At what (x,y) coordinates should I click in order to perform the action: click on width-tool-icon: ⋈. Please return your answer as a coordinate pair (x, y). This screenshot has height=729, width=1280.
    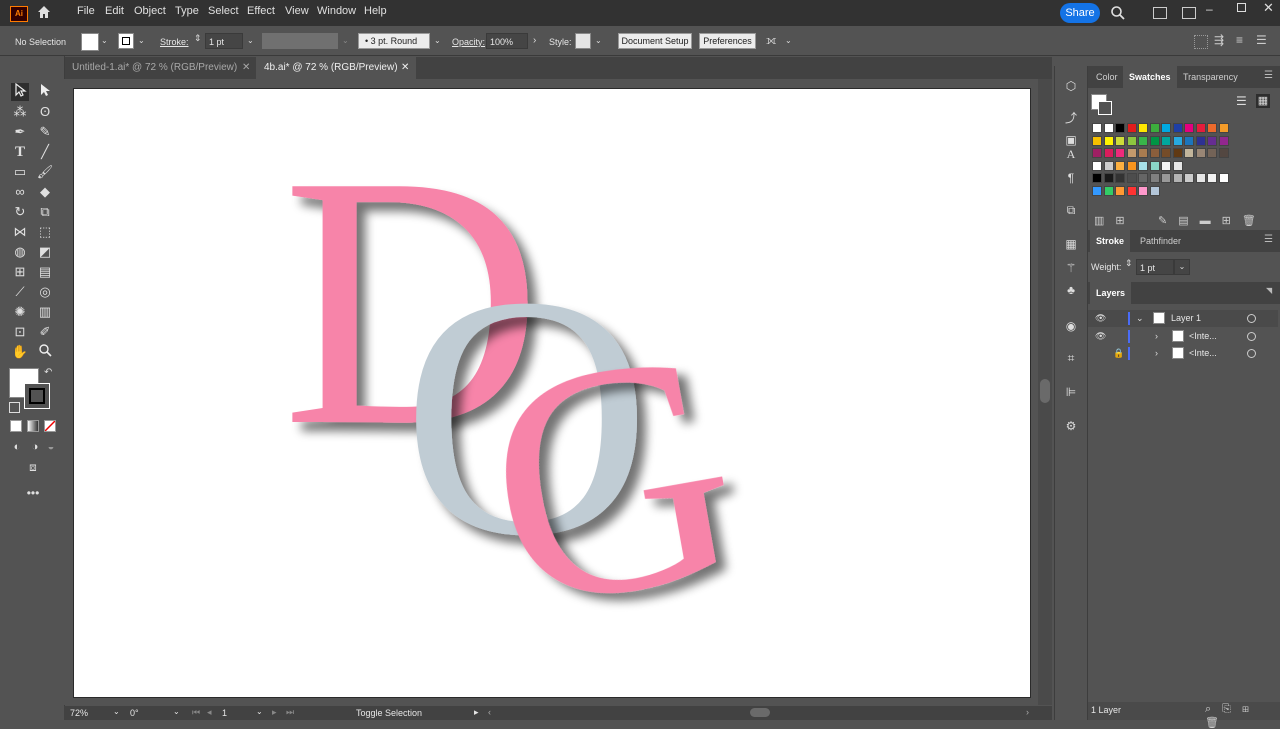
    Looking at the image, I should click on (20, 232).